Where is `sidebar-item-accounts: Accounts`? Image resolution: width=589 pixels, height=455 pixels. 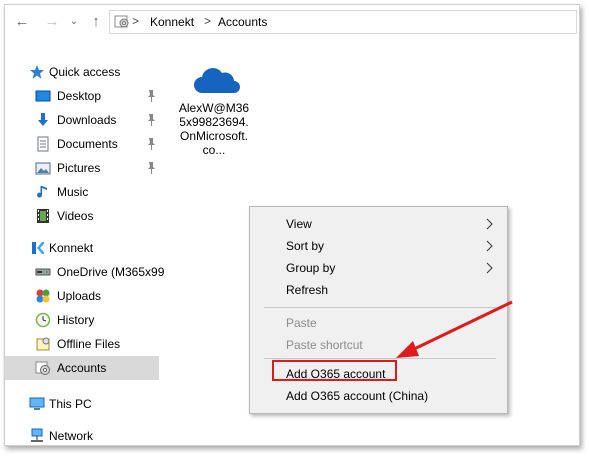
sidebar-item-accounts: Accounts is located at coordinates (82, 368).